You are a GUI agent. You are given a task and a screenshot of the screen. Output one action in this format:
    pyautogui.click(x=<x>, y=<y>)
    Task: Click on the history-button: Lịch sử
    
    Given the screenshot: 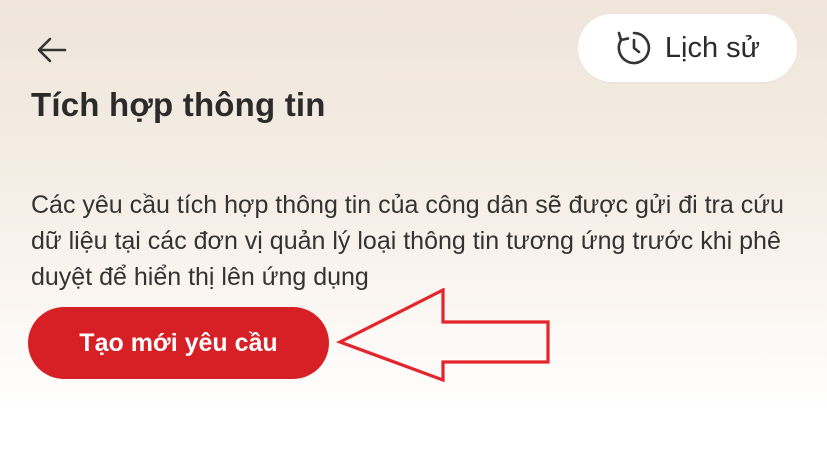 What is the action you would take?
    pyautogui.click(x=687, y=48)
    